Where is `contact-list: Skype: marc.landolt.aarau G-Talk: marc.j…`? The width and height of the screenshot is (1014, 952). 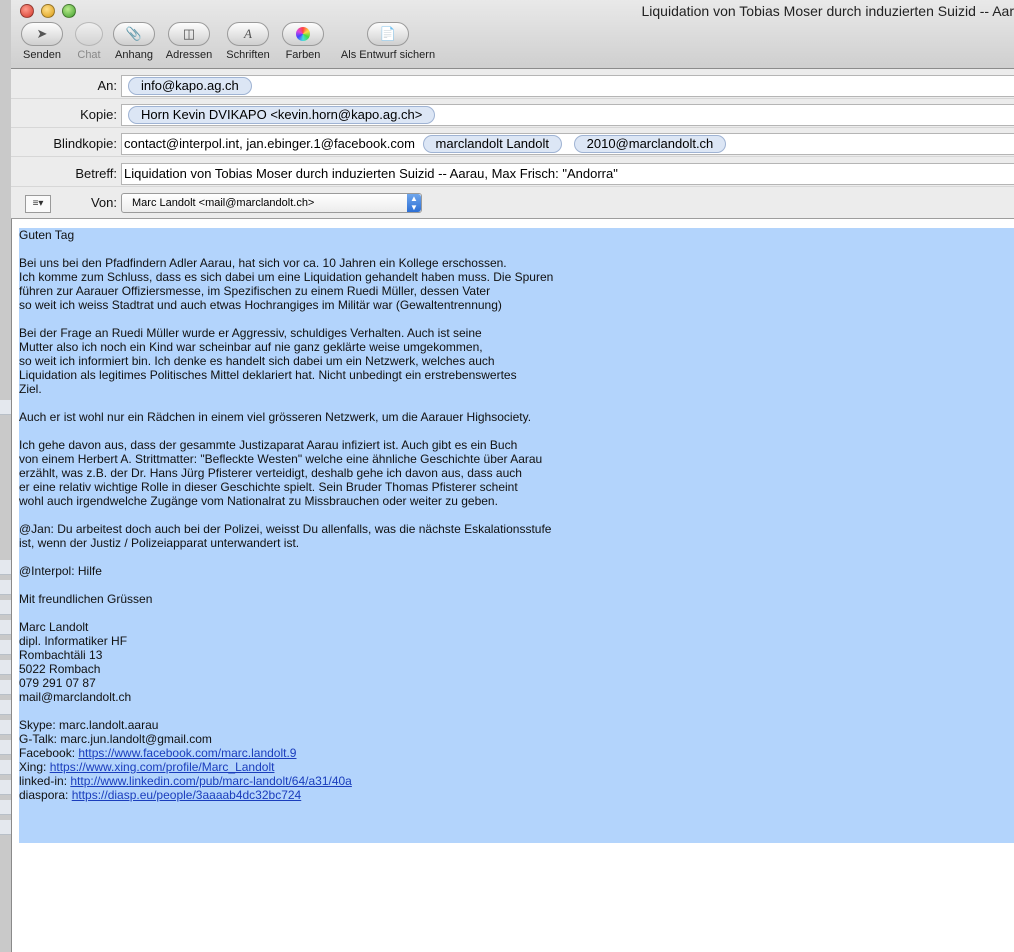
contact-list: Skype: marc.landolt.aarau G-Talk: marc.j… is located at coordinates (185, 760).